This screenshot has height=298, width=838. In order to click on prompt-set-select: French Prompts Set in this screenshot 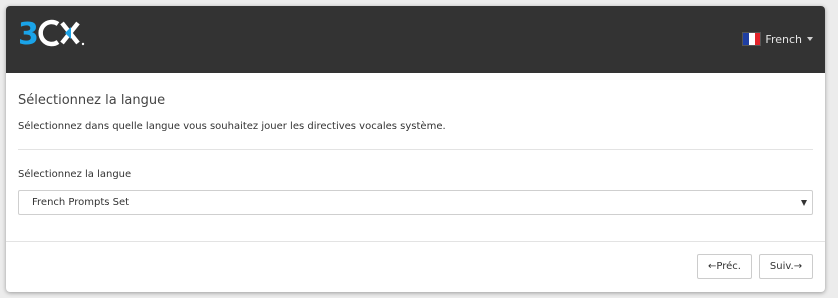, I will do `click(415, 202)`.